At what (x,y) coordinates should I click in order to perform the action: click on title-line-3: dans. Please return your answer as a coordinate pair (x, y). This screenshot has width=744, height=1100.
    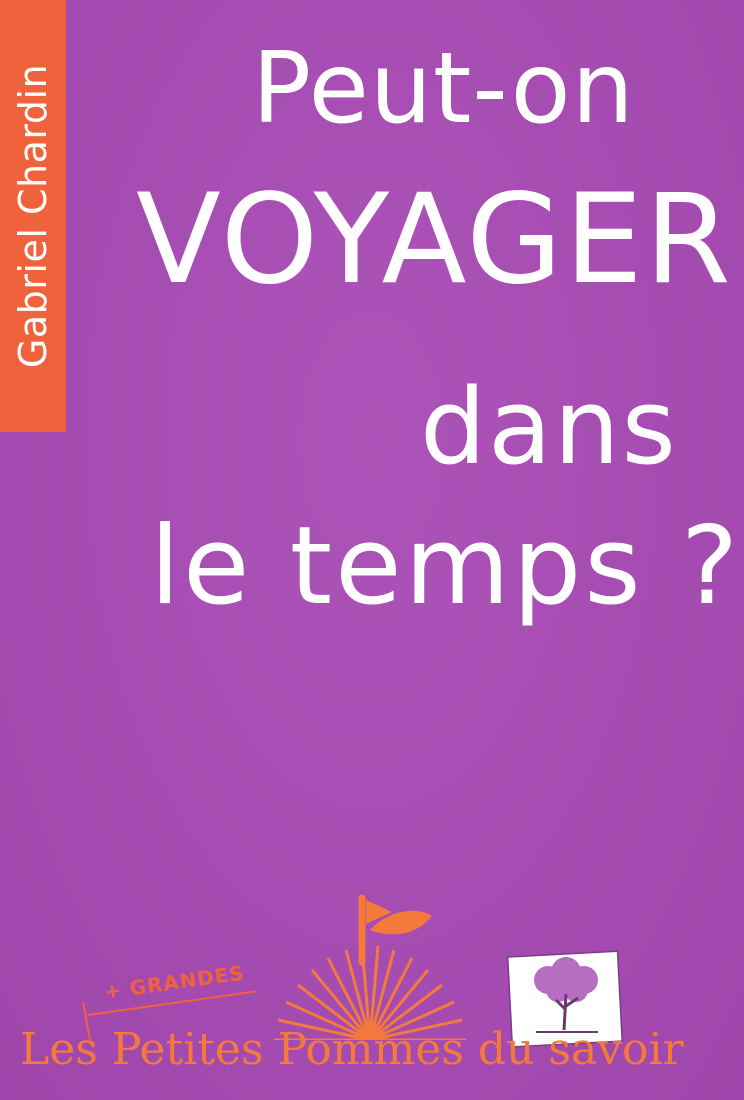
    Looking at the image, I should click on (549, 427).